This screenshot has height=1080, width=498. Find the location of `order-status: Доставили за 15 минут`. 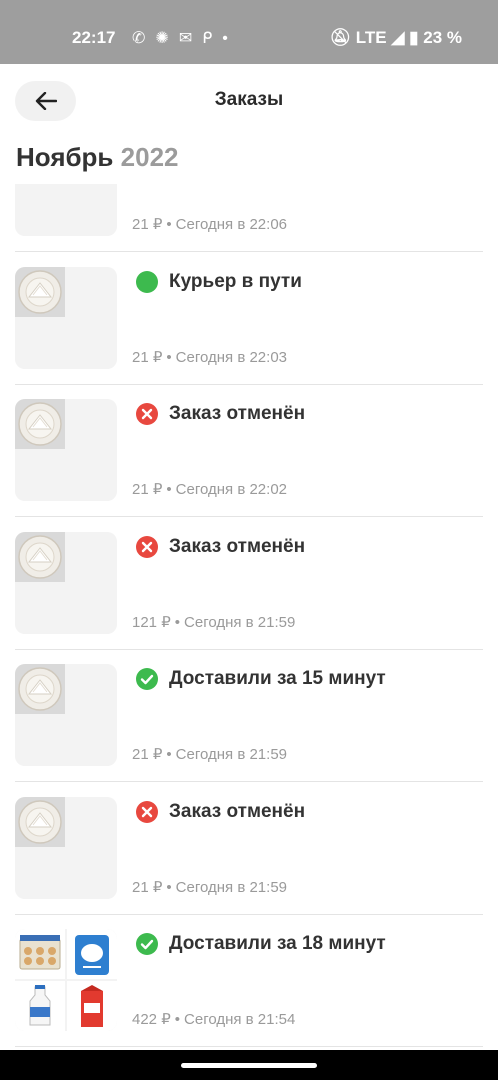

order-status: Доставили за 15 минут is located at coordinates (260, 679).